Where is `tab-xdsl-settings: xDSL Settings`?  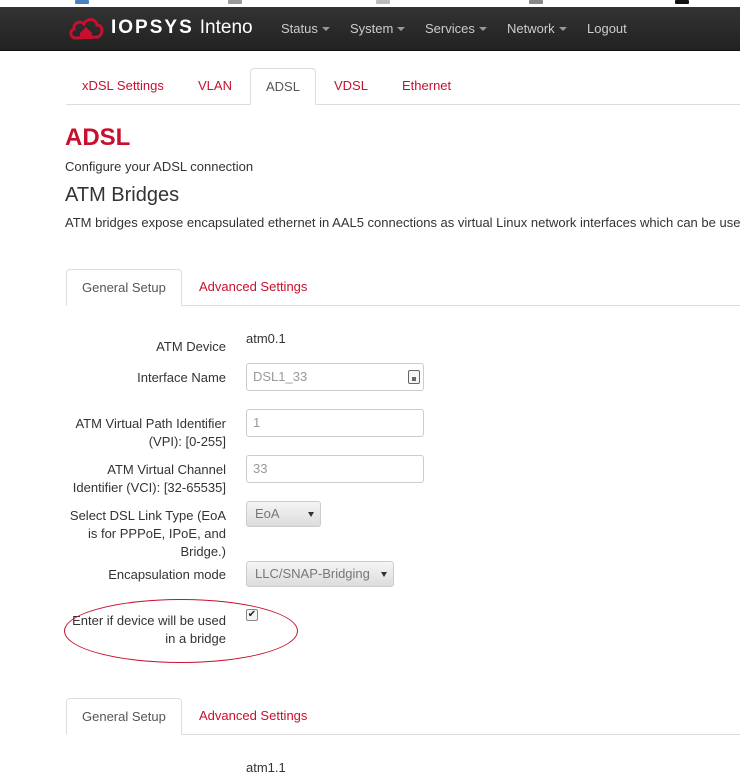
tab-xdsl-settings: xDSL Settings is located at coordinates (123, 85).